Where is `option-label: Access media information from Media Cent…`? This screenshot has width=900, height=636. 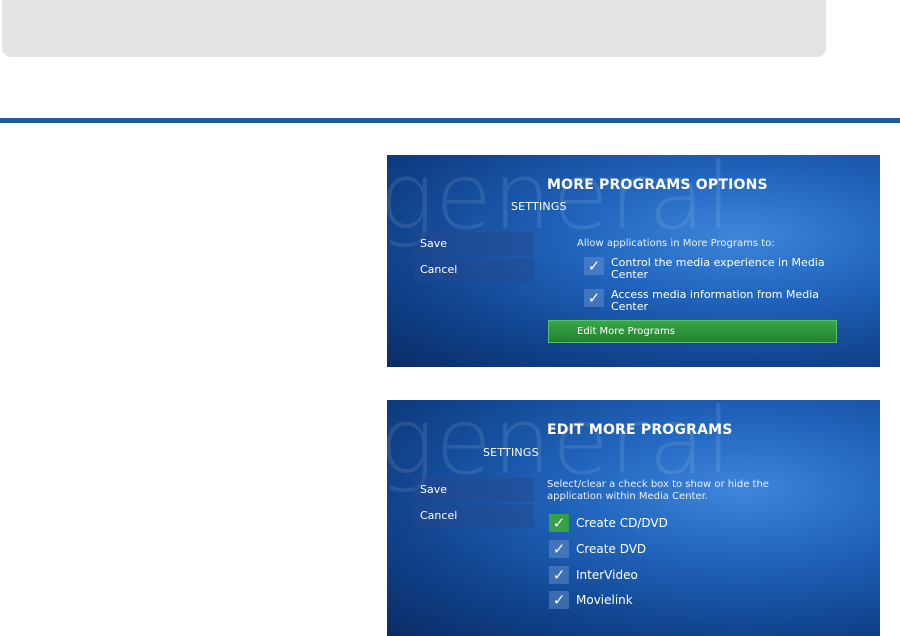
option-label: Access media information from Media Cent… is located at coordinates (715, 300).